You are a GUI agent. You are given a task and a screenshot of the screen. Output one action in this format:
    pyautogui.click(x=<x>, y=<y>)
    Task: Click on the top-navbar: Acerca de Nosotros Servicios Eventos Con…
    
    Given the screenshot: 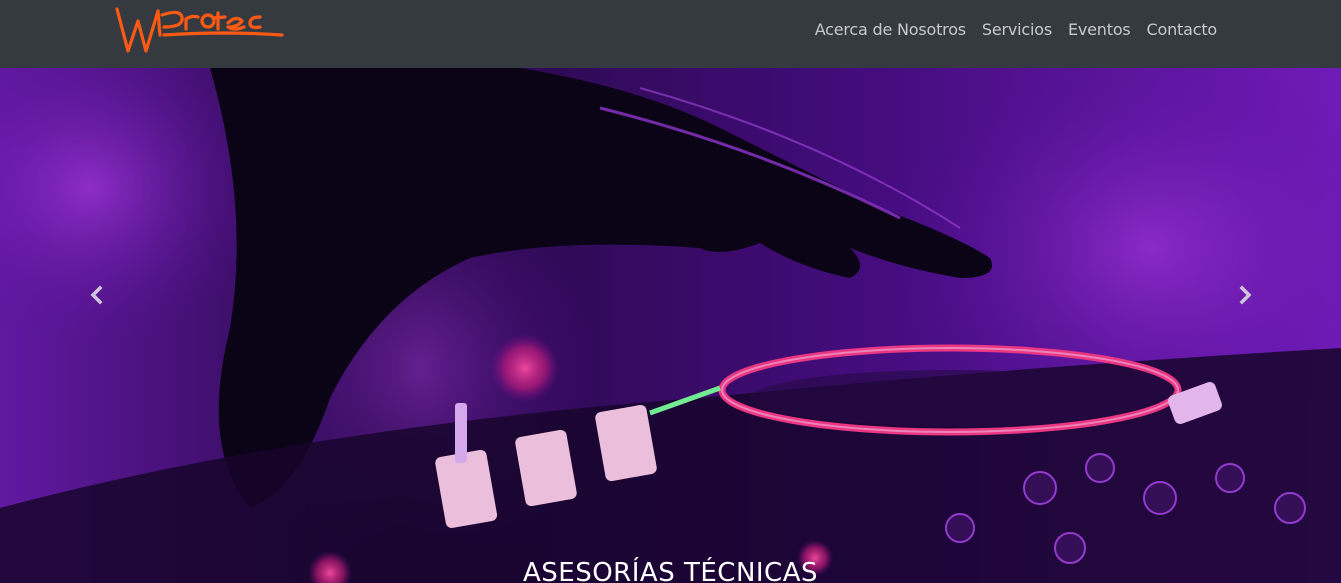 What is the action you would take?
    pyautogui.click(x=670, y=34)
    